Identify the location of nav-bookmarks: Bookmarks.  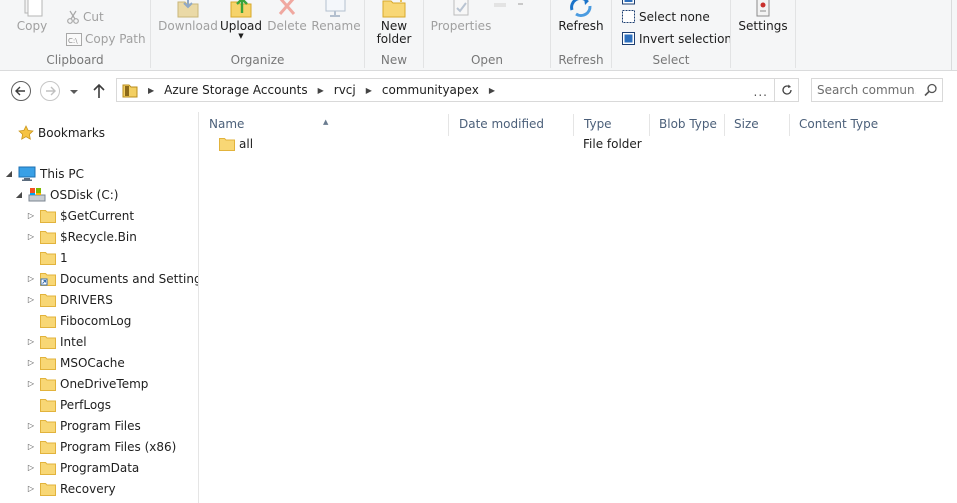
(61, 132).